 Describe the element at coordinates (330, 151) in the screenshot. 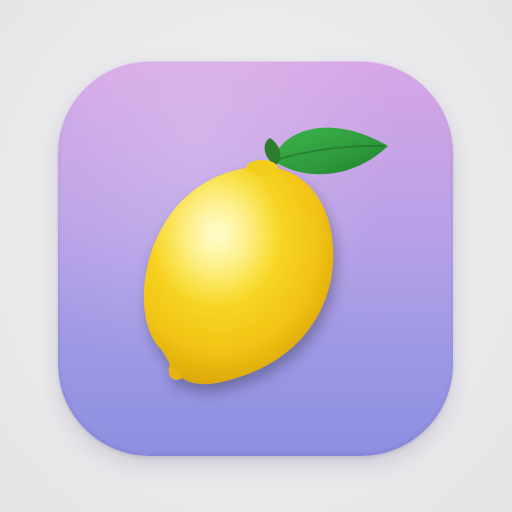

I see `leaf-icon` at that location.